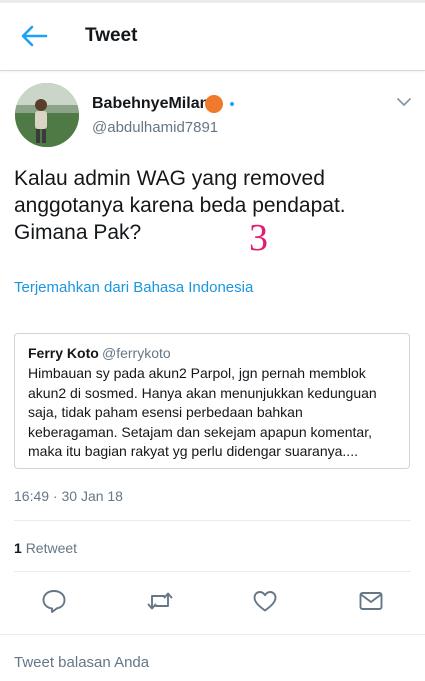 This screenshot has height=681, width=425. I want to click on reply-composer: Tweet balasan Anda, so click(212, 657).